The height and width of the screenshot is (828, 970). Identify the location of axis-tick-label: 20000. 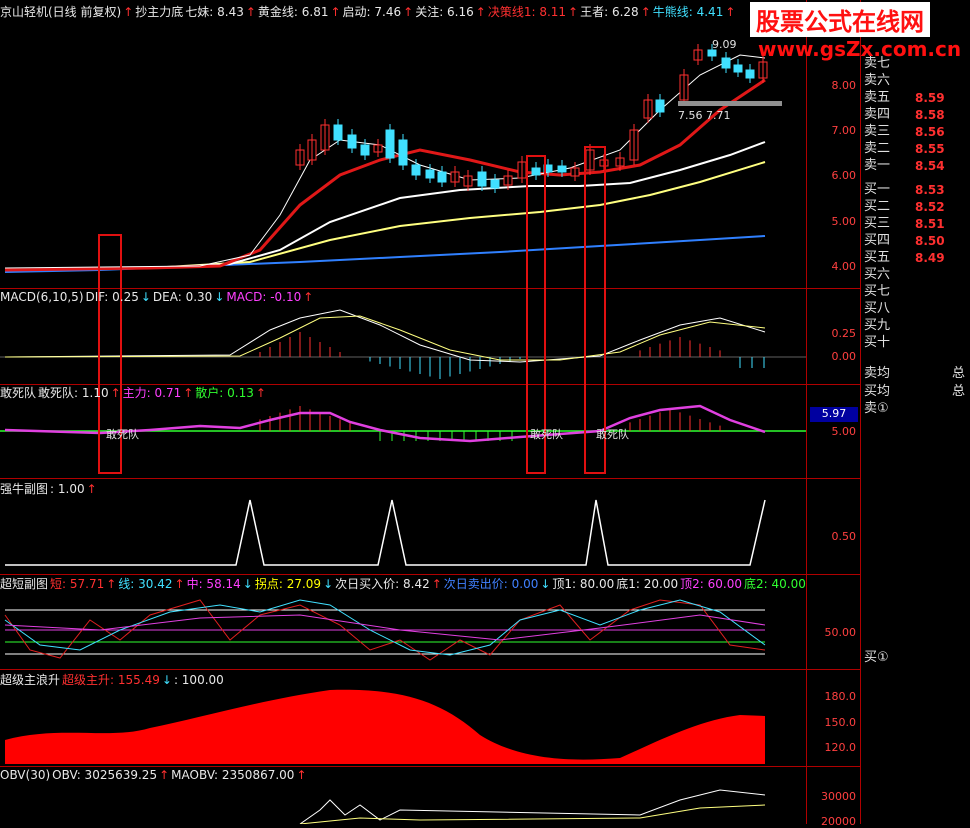
(838, 821).